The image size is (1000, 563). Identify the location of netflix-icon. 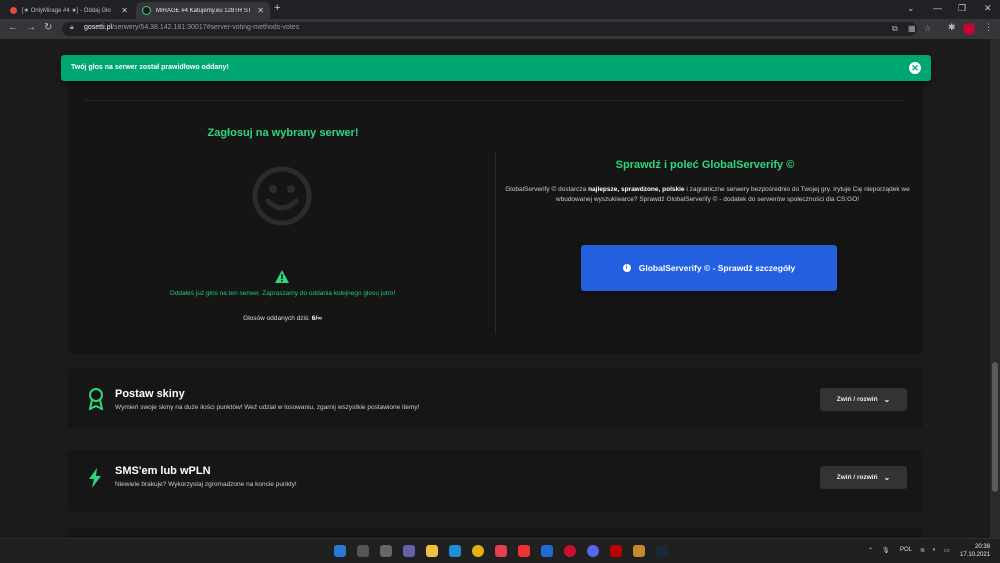
(616, 551).